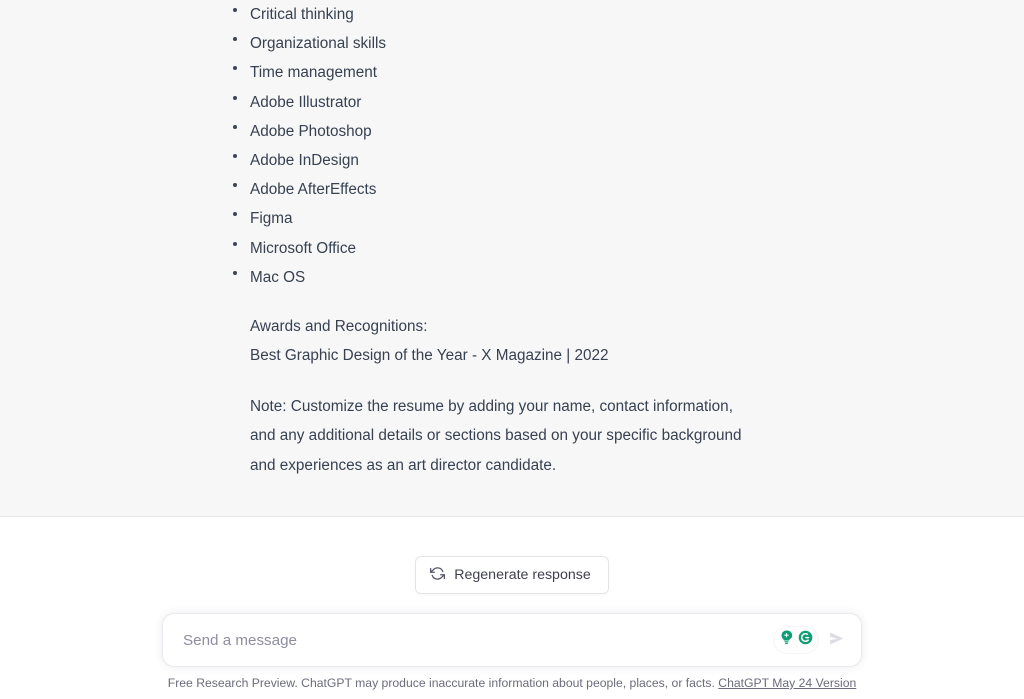 This screenshot has height=699, width=1024. What do you see at coordinates (271, 219) in the screenshot?
I see `list-item-label: Figma` at bounding box center [271, 219].